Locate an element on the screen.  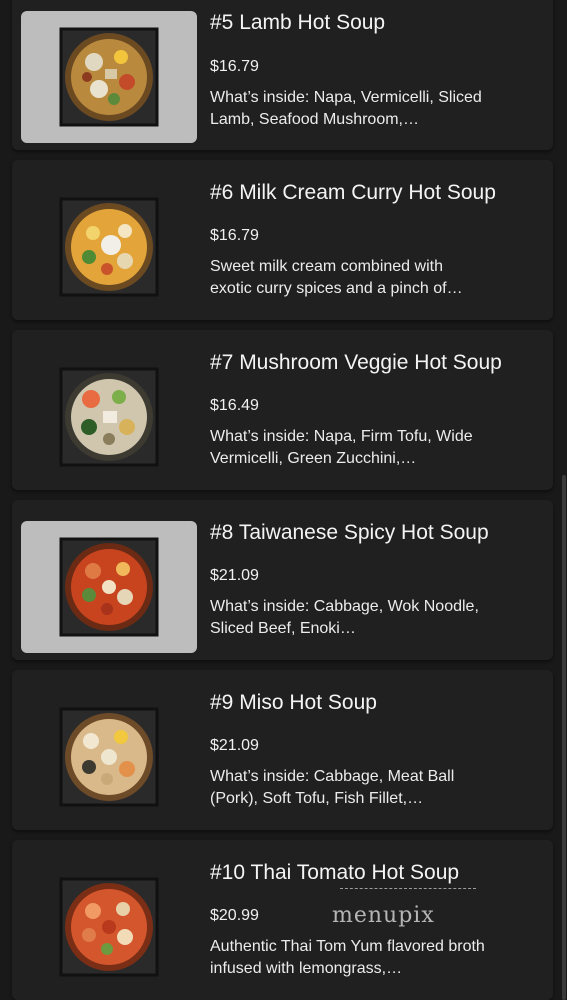
watermark-logo: menupix is located at coordinates (383, 915).